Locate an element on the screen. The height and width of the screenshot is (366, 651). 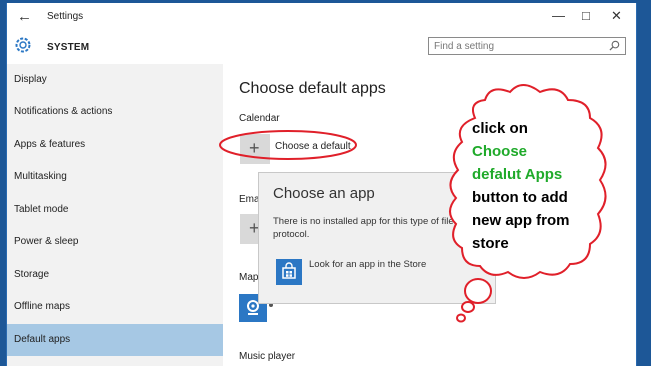
sidebar-item-power-sleep: Power & sleep is located at coordinates (115, 242).